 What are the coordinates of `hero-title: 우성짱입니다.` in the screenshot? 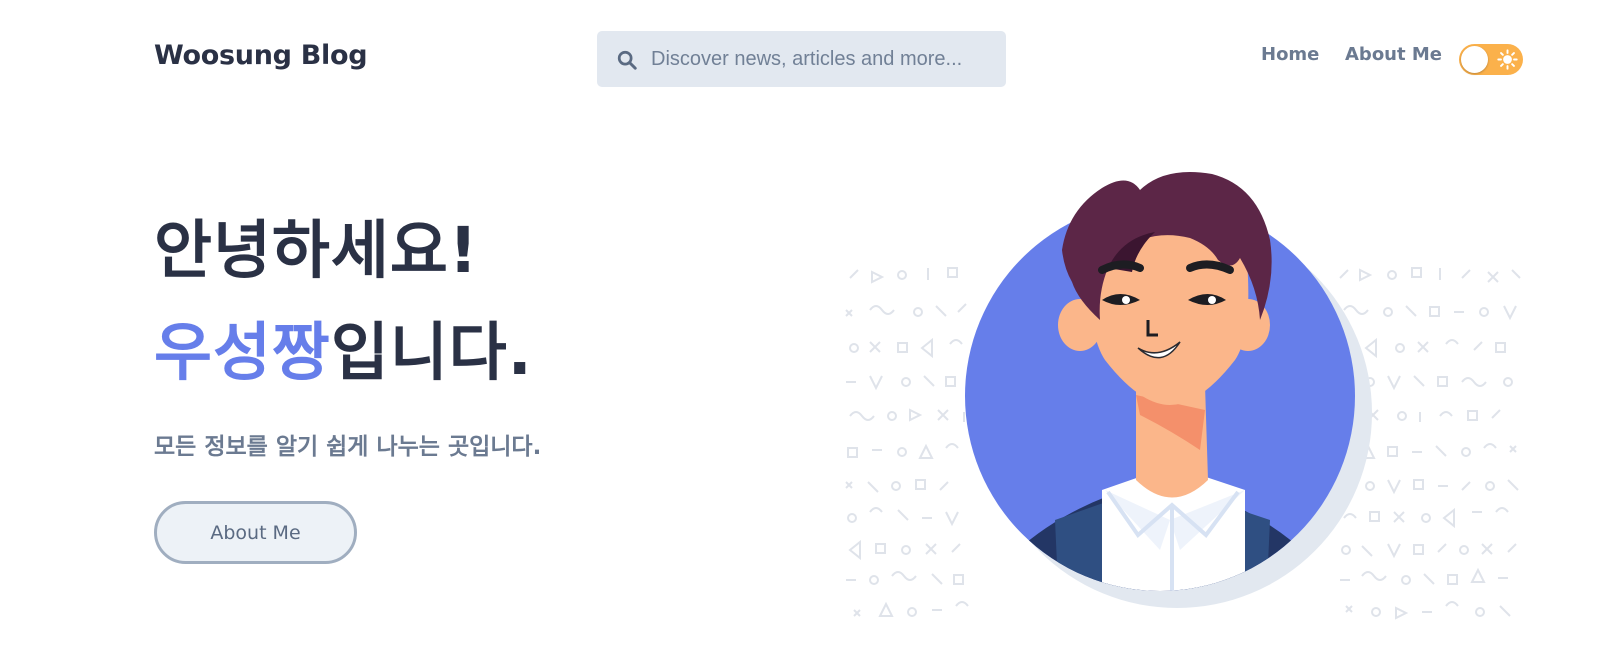 It's located at (343, 347).